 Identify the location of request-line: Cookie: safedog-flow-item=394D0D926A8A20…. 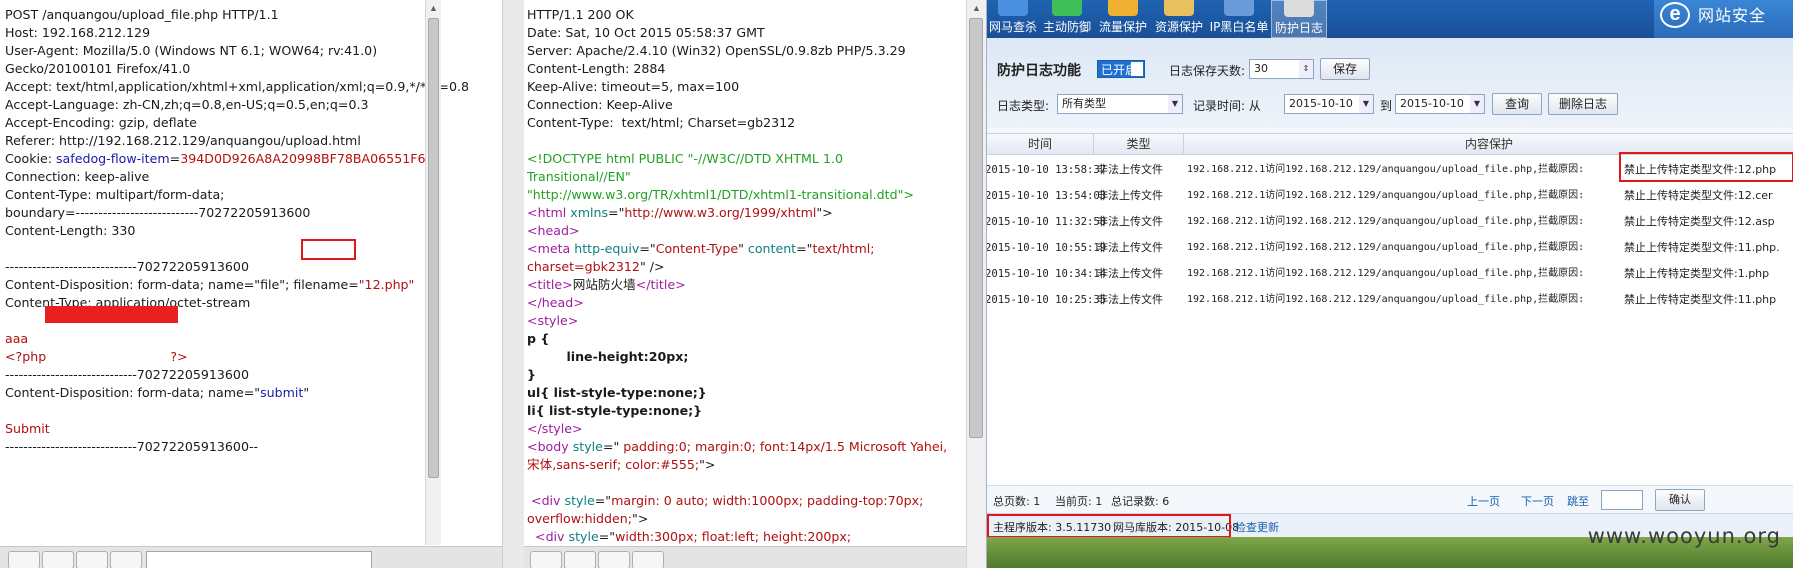
(237, 159).